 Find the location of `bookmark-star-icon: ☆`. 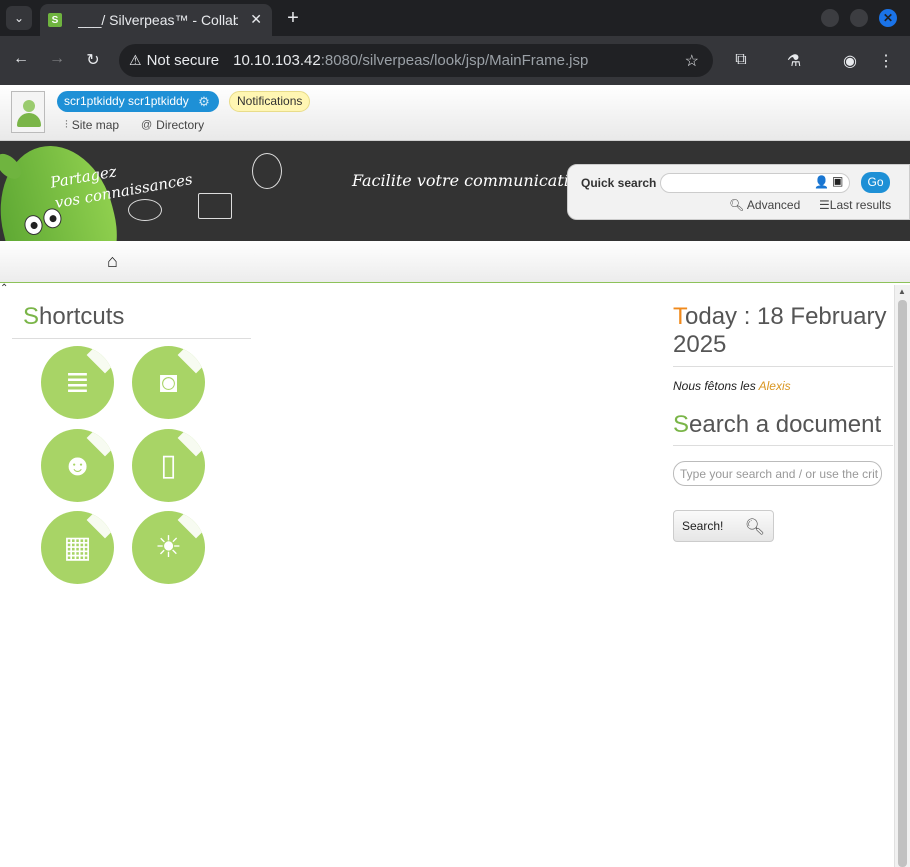

bookmark-star-icon: ☆ is located at coordinates (692, 61).